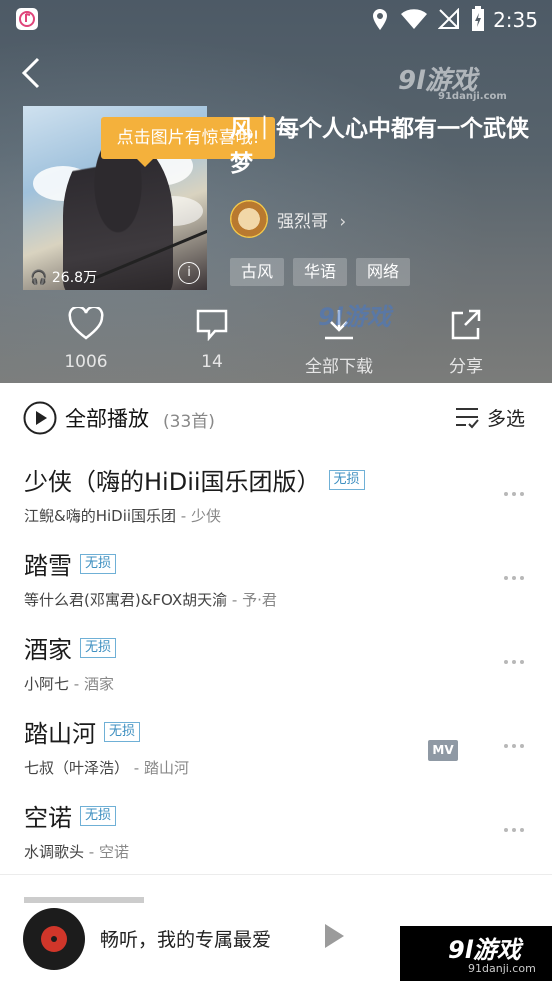 This screenshot has height=981, width=552. What do you see at coordinates (77, 768) in the screenshot?
I see `song-artist: 七叔（叶泽浩）` at bounding box center [77, 768].